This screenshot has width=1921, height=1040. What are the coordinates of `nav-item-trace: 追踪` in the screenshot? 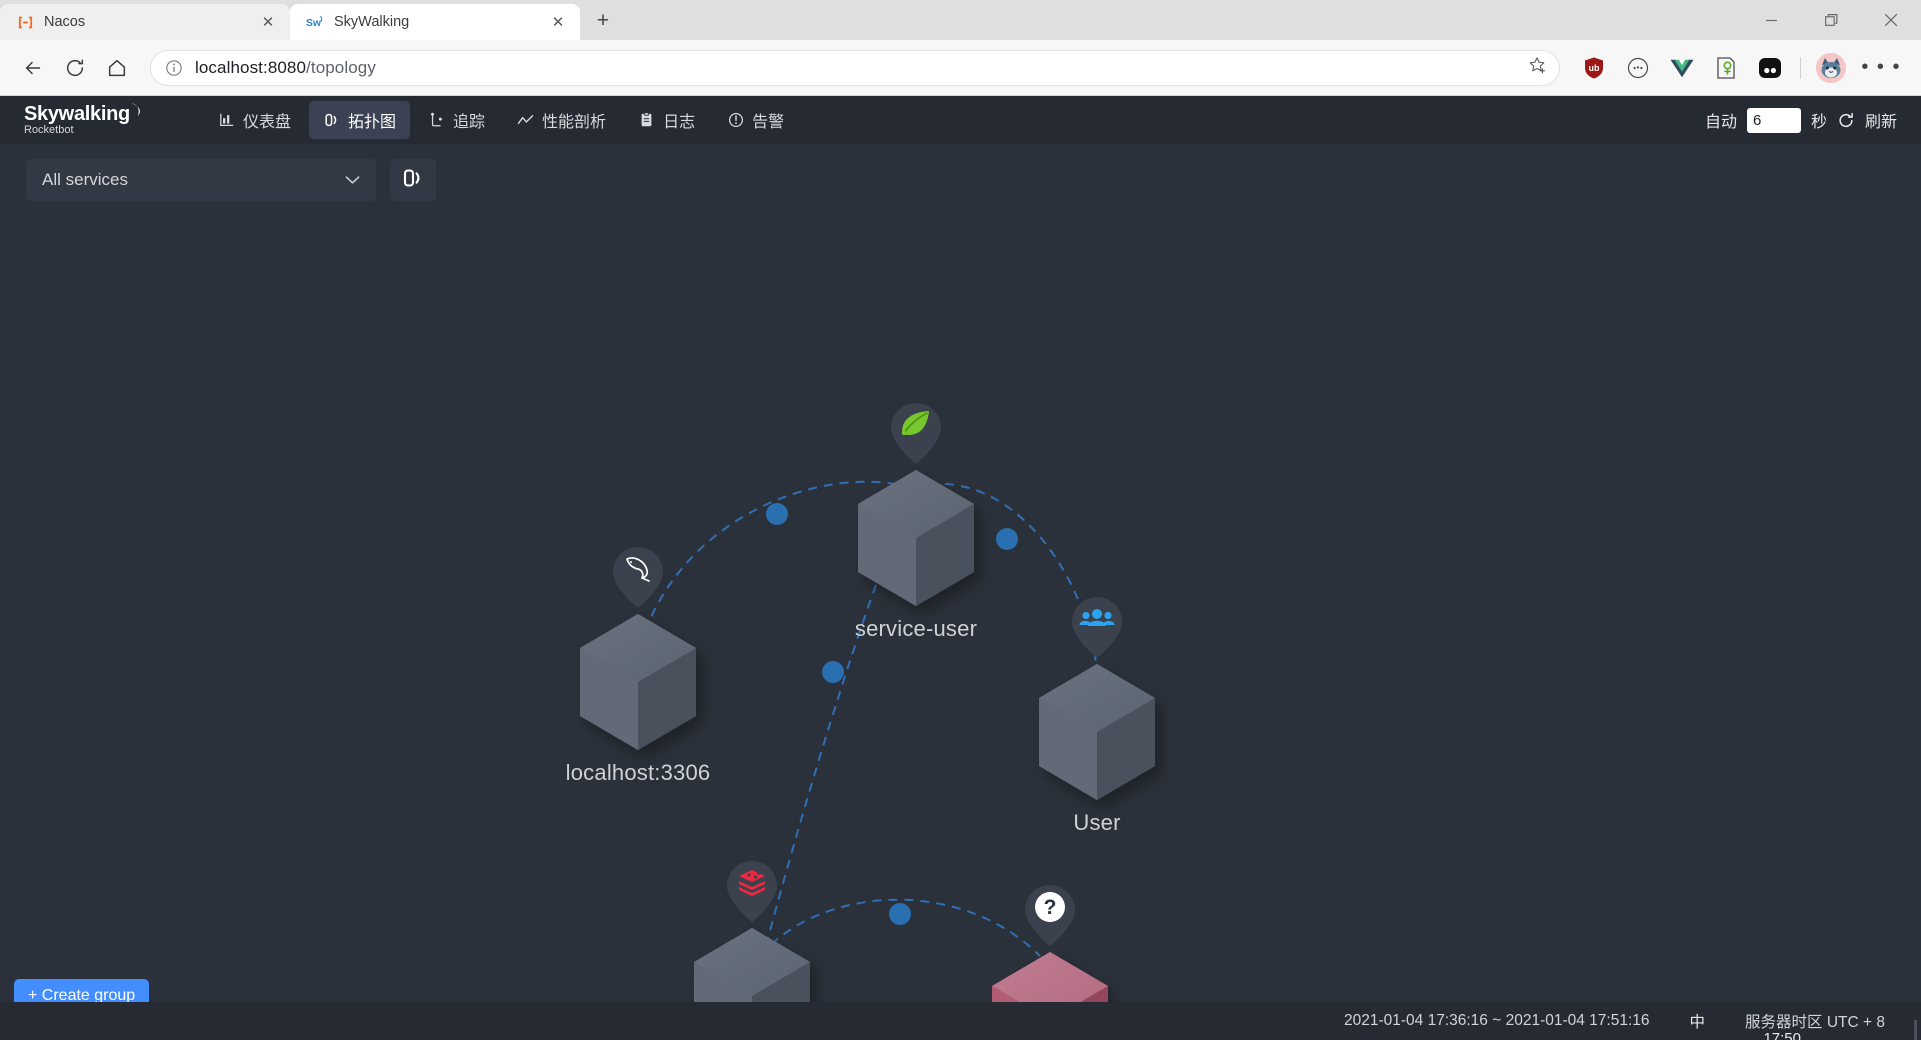 It's located at (456, 120).